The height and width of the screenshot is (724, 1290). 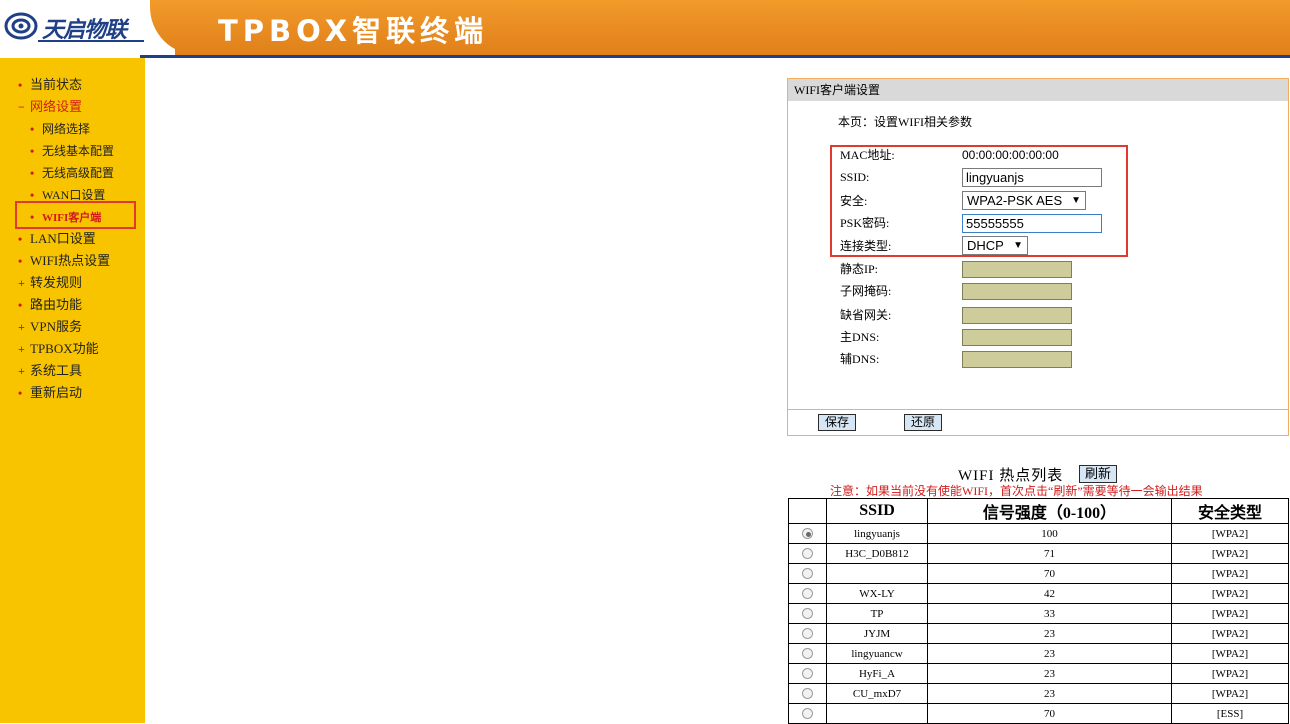 What do you see at coordinates (1038, 693) in the screenshot?
I see `table-row: CU_mxD7 23 [WPA2]` at bounding box center [1038, 693].